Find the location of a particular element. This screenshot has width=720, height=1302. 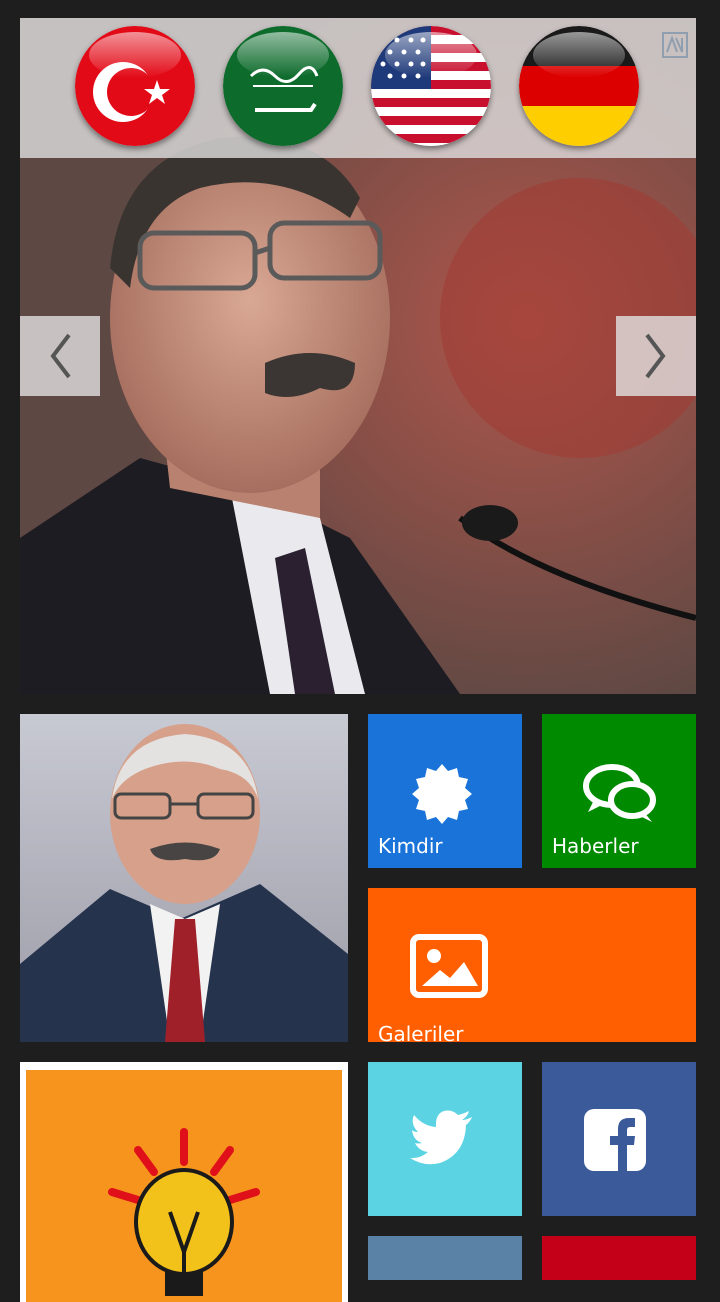

watermark-logo-icon is located at coordinates (675, 45).